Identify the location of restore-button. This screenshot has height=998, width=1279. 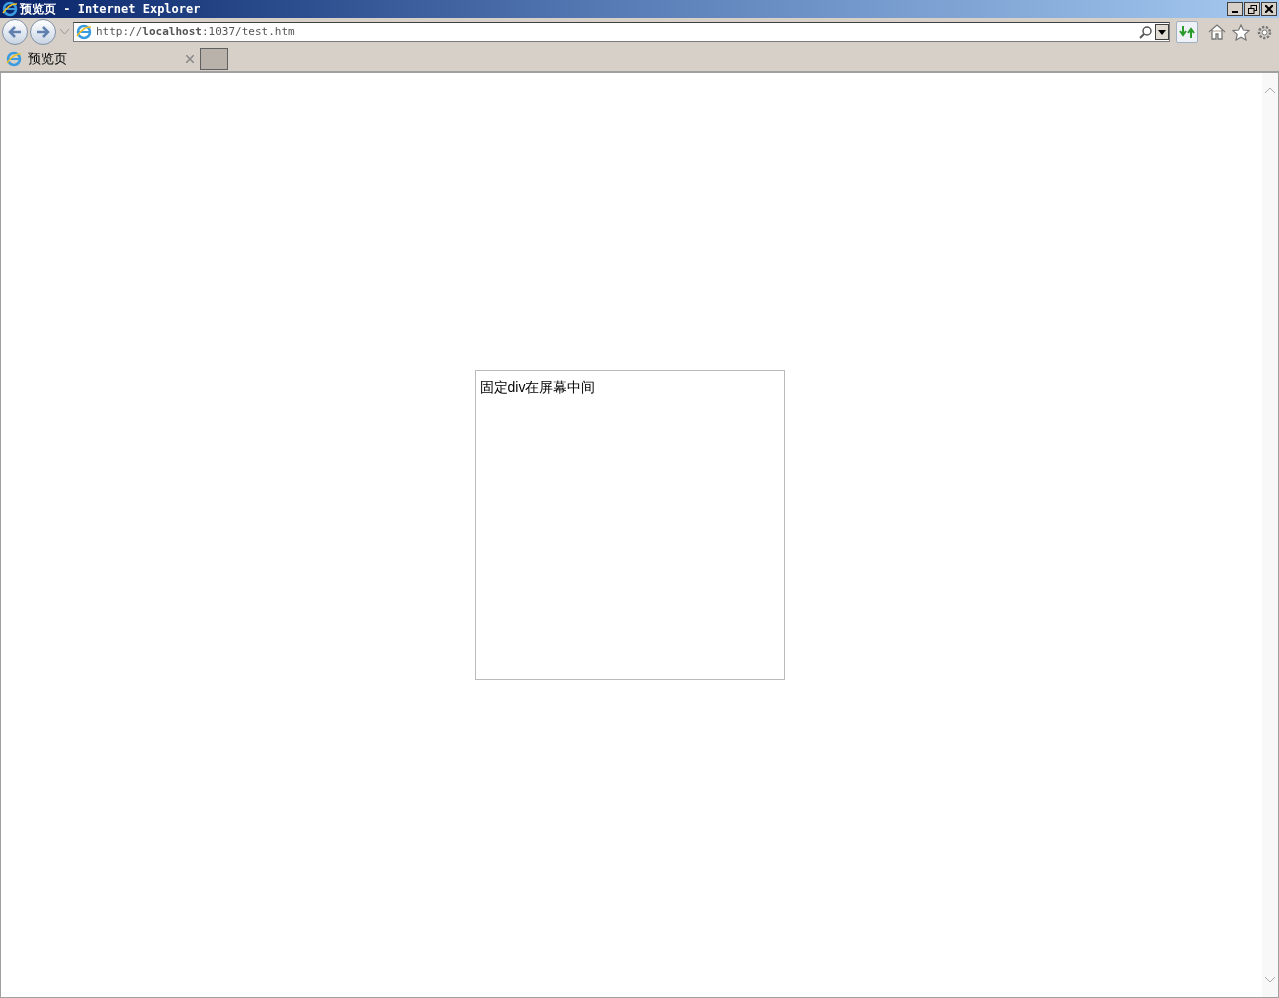
(1252, 9).